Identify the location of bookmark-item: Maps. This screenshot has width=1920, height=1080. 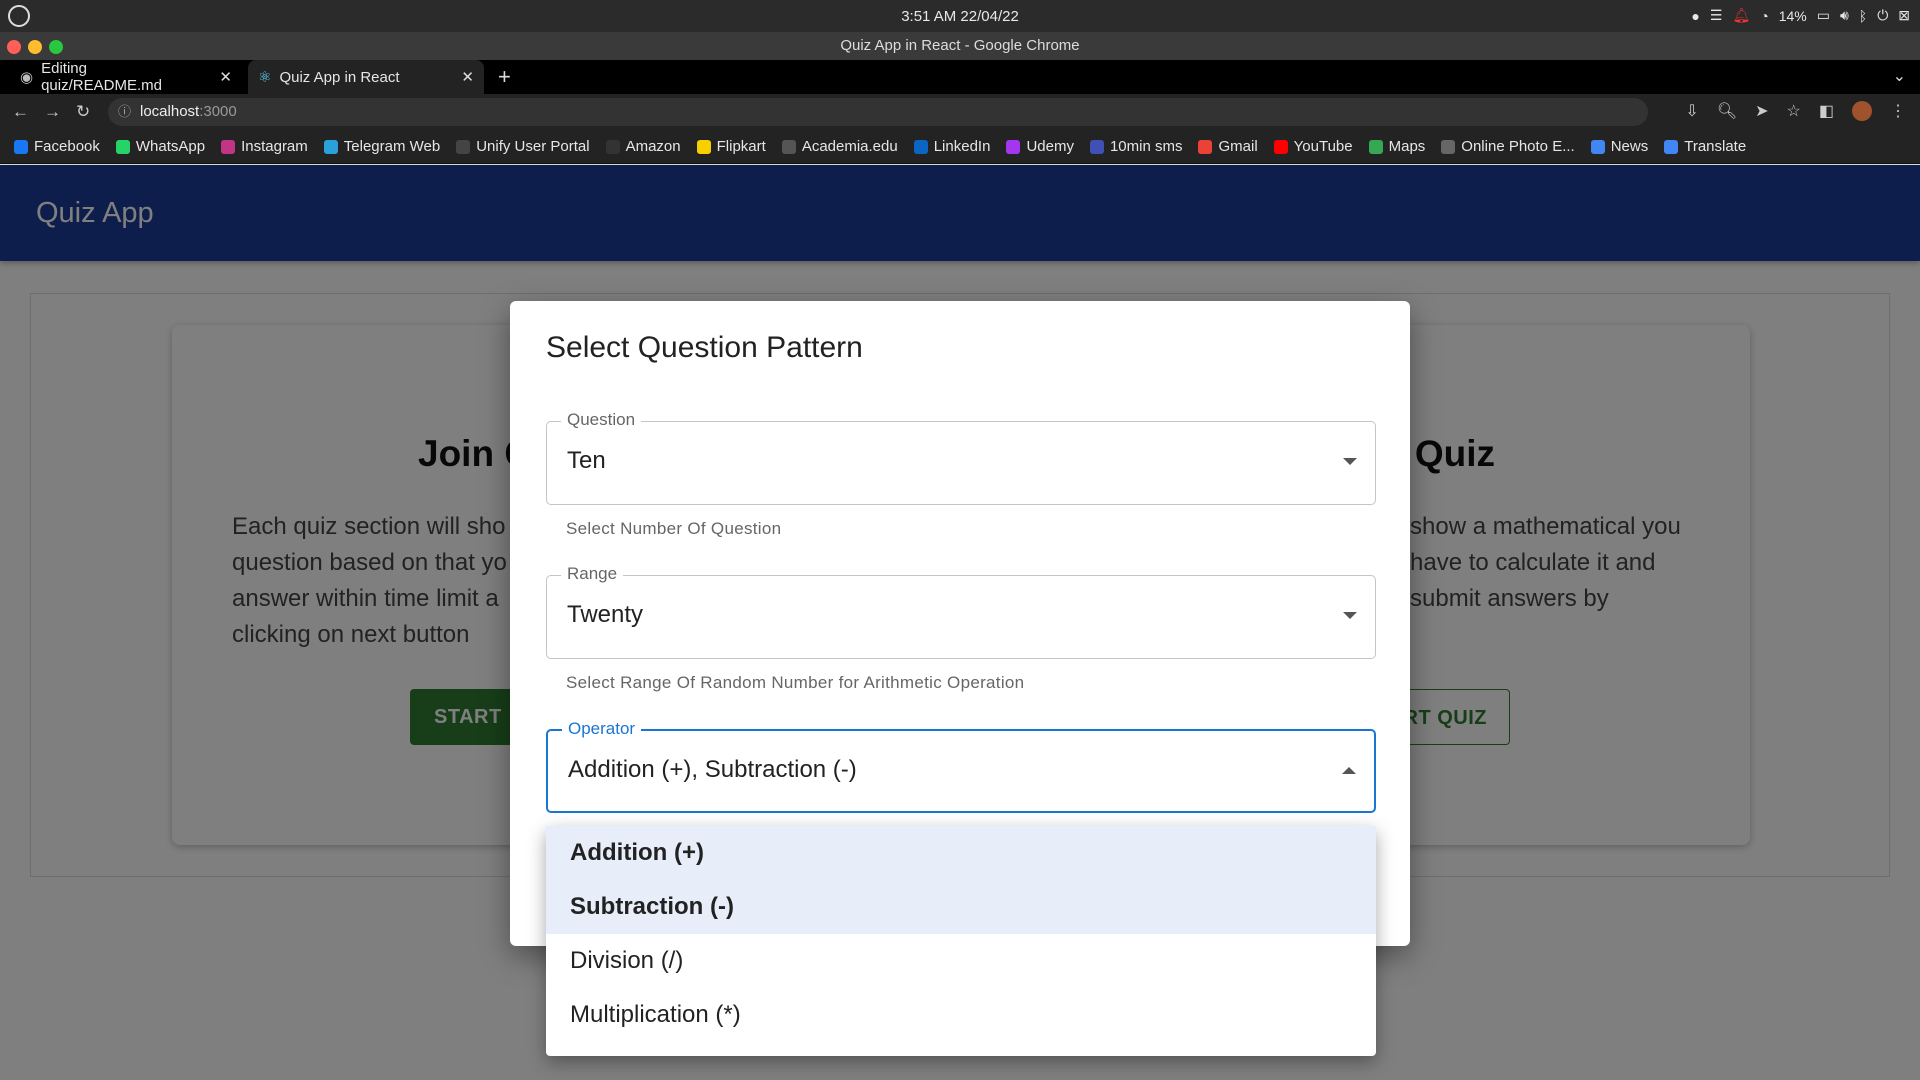
(1397, 146).